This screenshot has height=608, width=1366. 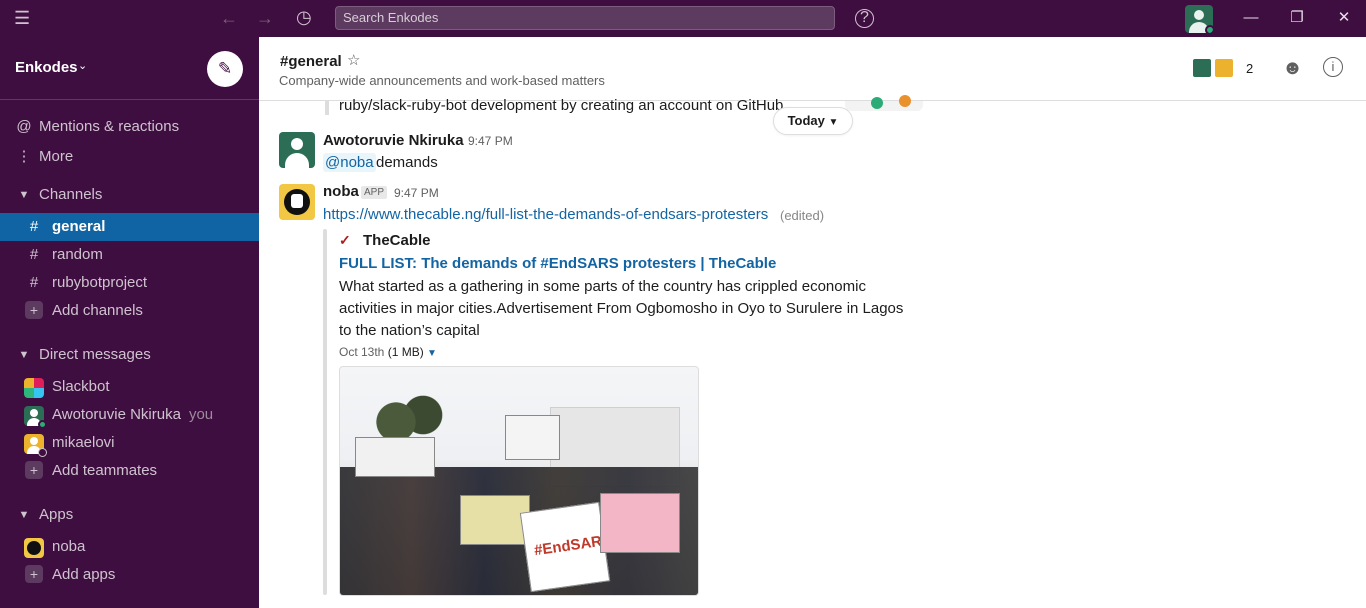 I want to click on history-clock-icon: ◷, so click(x=304, y=17).